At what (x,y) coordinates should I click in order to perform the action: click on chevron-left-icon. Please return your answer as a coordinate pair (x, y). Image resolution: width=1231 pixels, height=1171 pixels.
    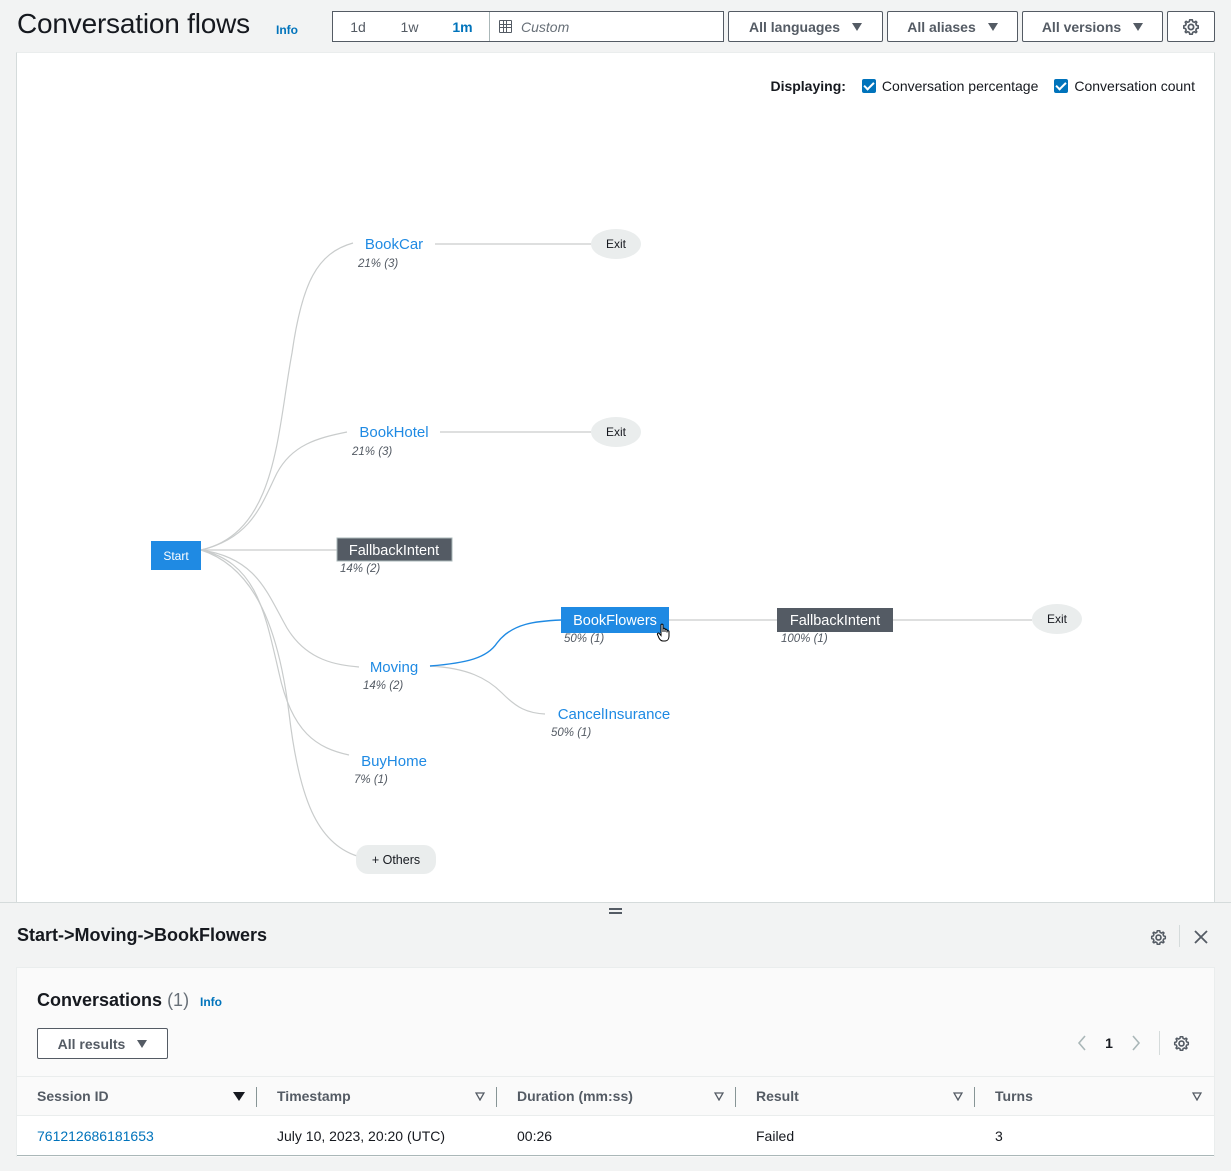
    Looking at the image, I should click on (1081, 1043).